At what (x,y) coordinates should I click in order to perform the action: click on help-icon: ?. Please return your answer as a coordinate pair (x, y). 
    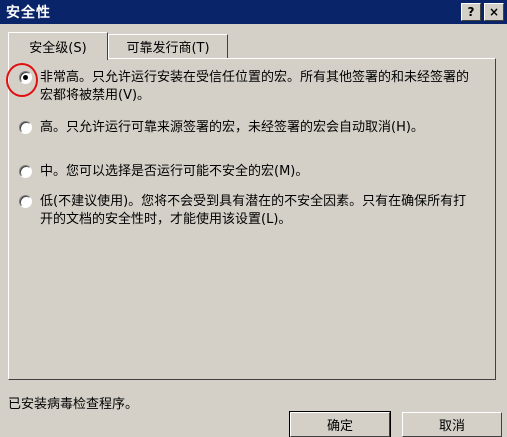
    Looking at the image, I should click on (471, 12).